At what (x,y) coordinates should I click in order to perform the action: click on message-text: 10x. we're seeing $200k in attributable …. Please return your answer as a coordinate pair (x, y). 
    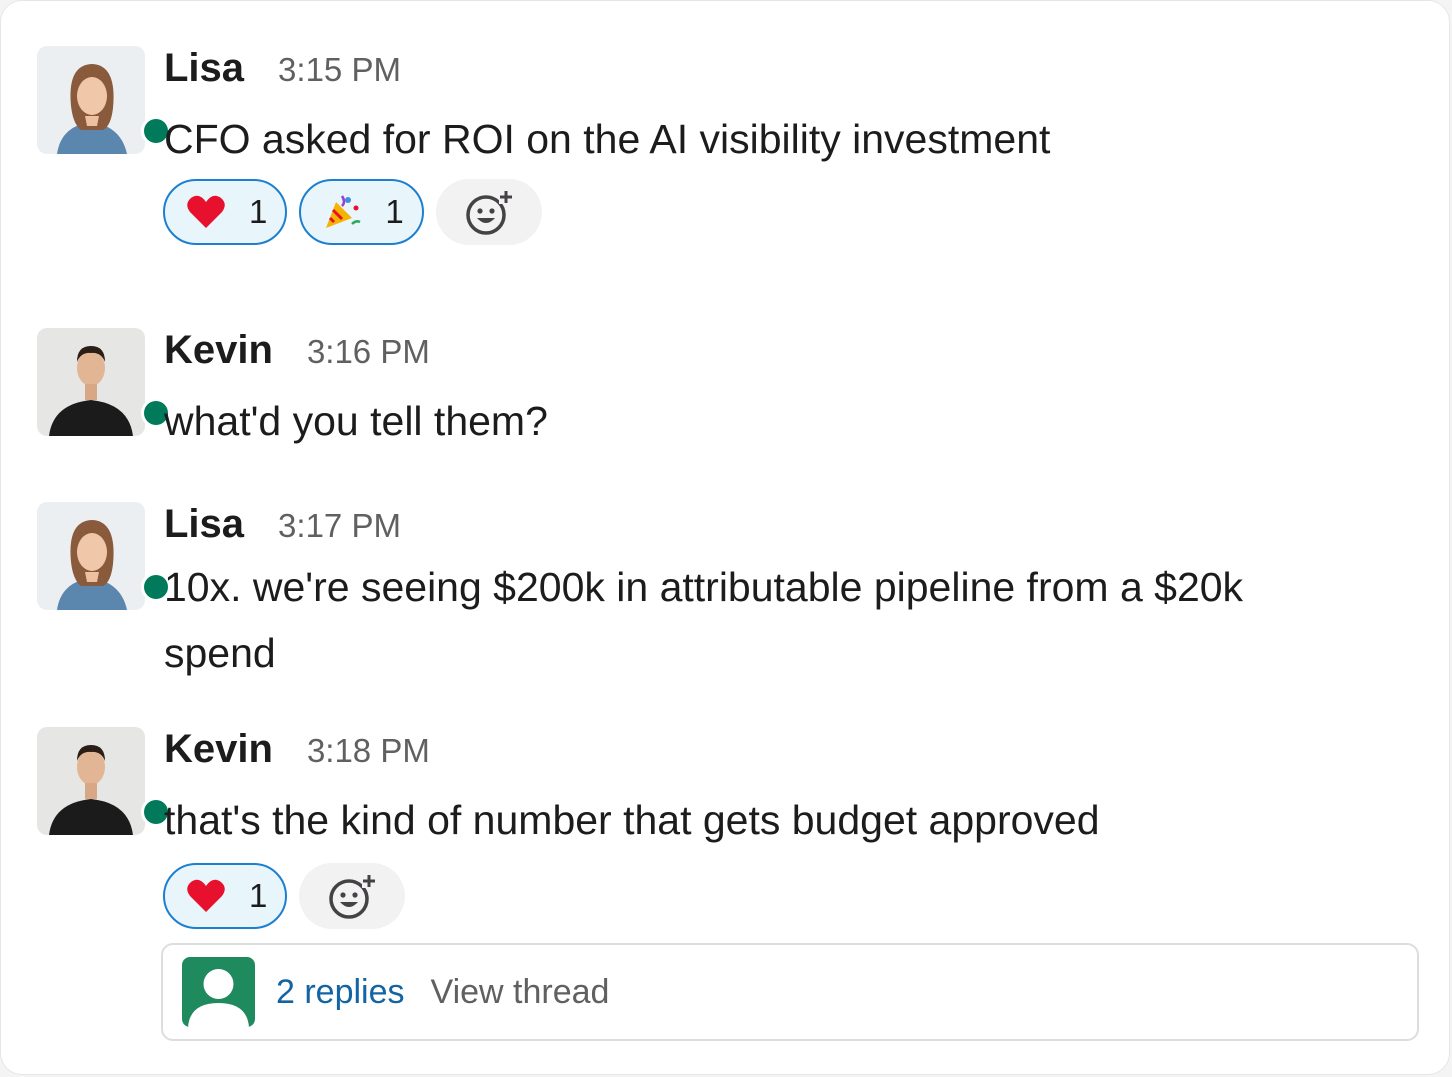
    Looking at the image, I should click on (784, 620).